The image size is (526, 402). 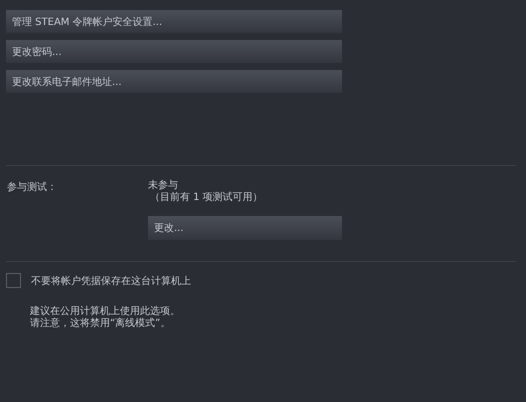 What do you see at coordinates (206, 198) in the screenshot?
I see `beta-note: （目前有 1 项测试可用）` at bounding box center [206, 198].